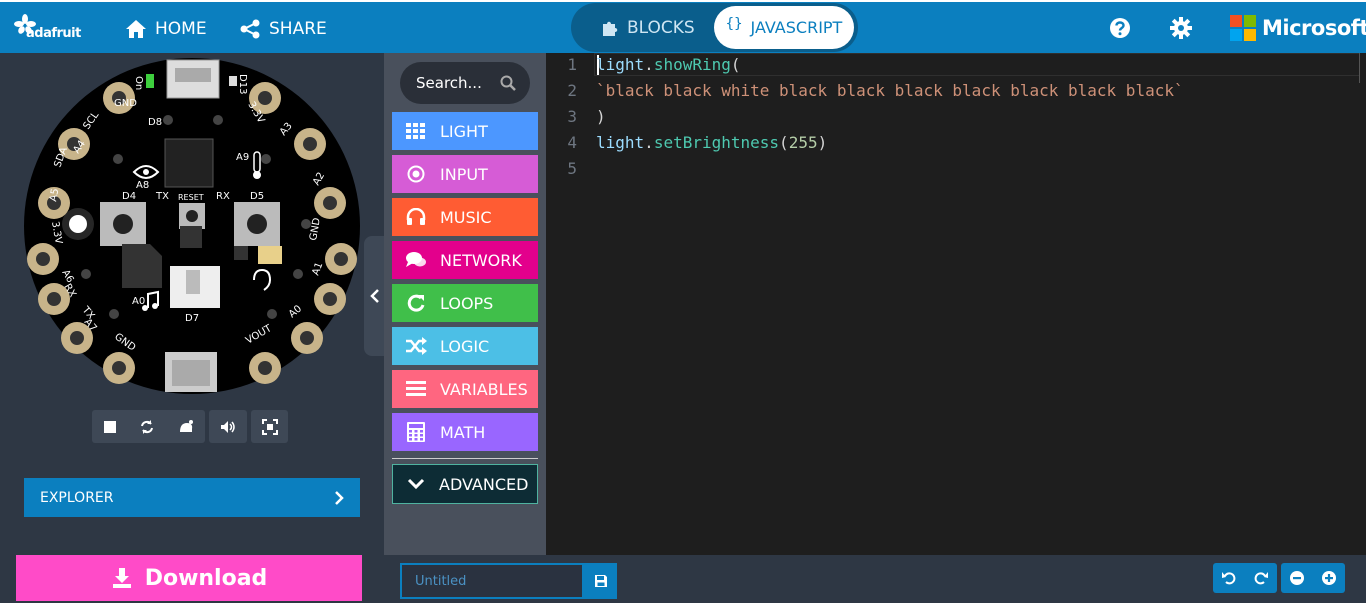  Describe the element at coordinates (1229, 578) in the screenshot. I see `undo-icon` at that location.